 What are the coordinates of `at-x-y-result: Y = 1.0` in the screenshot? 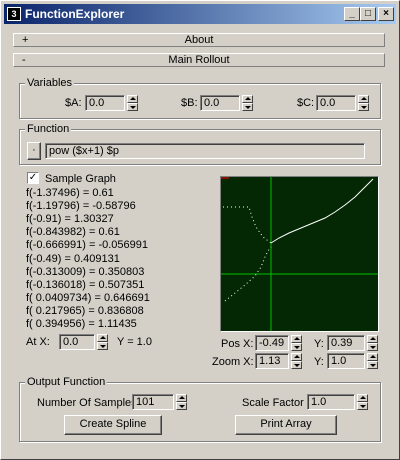 It's located at (134, 342).